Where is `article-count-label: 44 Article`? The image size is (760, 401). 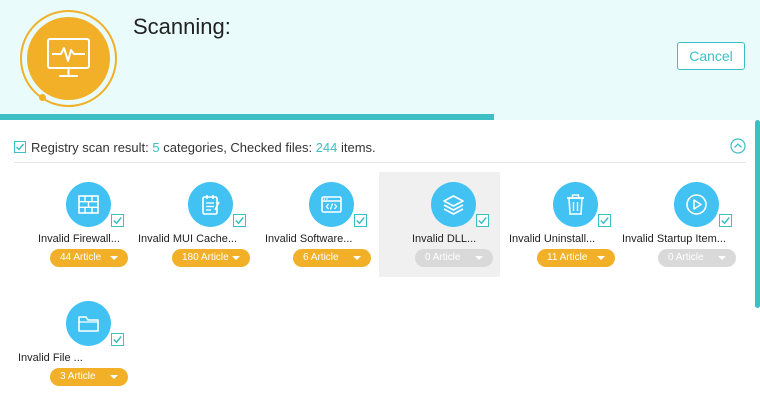
article-count-label: 44 Article is located at coordinates (81, 257).